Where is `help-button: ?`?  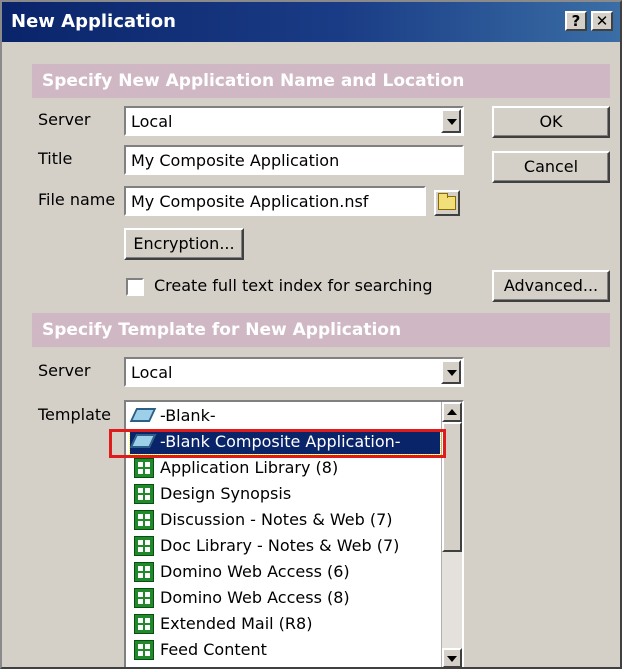
help-button: ? is located at coordinates (576, 21).